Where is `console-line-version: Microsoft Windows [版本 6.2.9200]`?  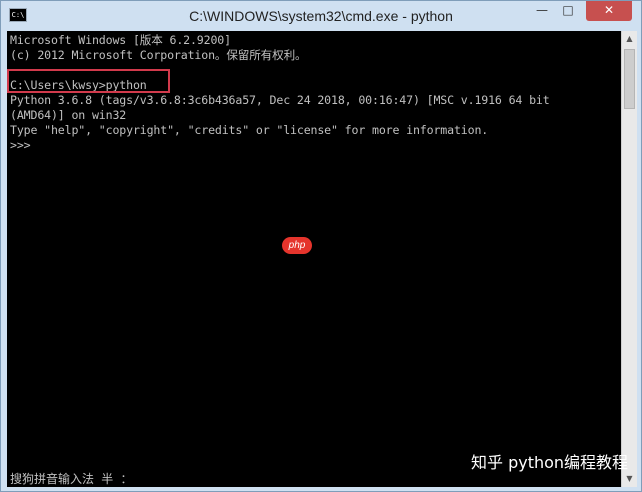
console-line-version: Microsoft Windows [版本 6.2.9200] is located at coordinates (120, 40).